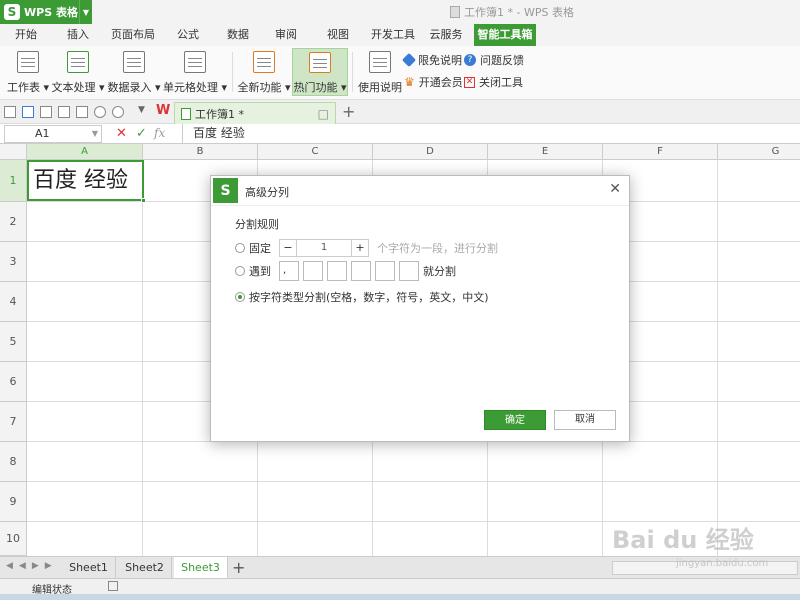 The width and height of the screenshot is (800, 600). Describe the element at coordinates (393, 35) in the screenshot. I see `tab-developer: 开发工具` at that location.